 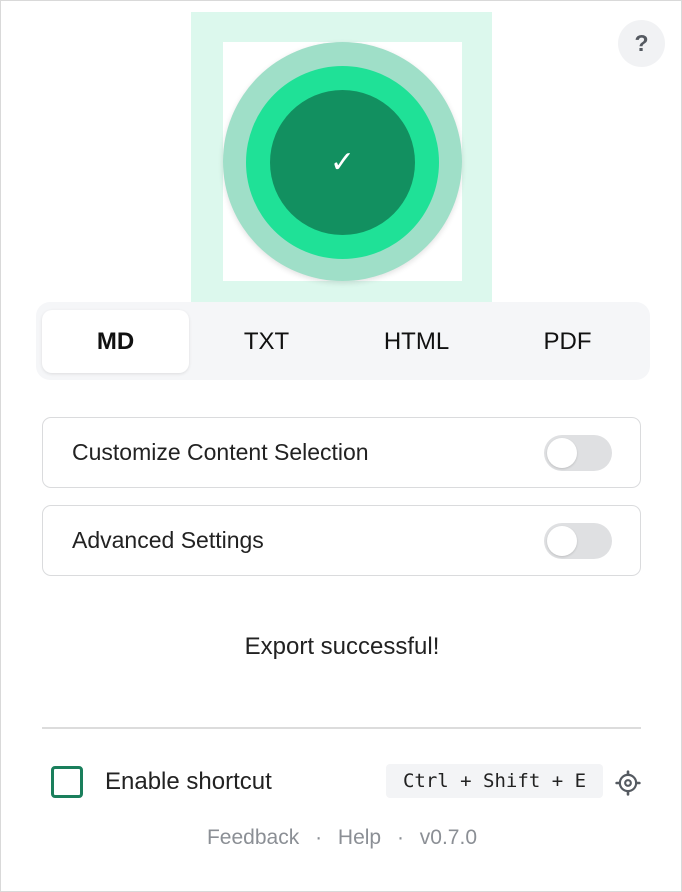 I want to click on tab-pdf-label: PDF, so click(x=567, y=341).